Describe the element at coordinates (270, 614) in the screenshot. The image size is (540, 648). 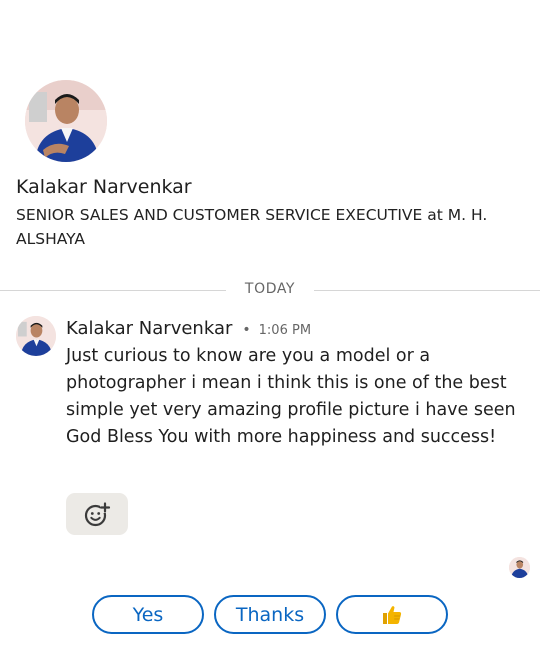
I see `quick-reply-thanks-button: Thanks` at that location.